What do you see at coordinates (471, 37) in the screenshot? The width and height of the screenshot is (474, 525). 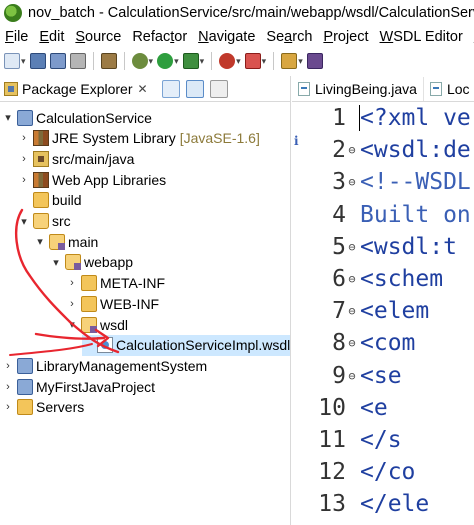 I see `menu-item: Run` at bounding box center [471, 37].